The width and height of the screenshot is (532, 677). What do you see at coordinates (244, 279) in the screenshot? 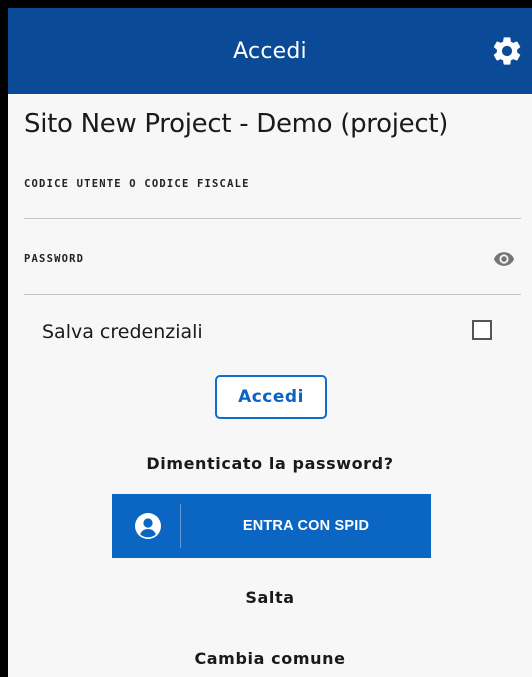
I see `password-input` at bounding box center [244, 279].